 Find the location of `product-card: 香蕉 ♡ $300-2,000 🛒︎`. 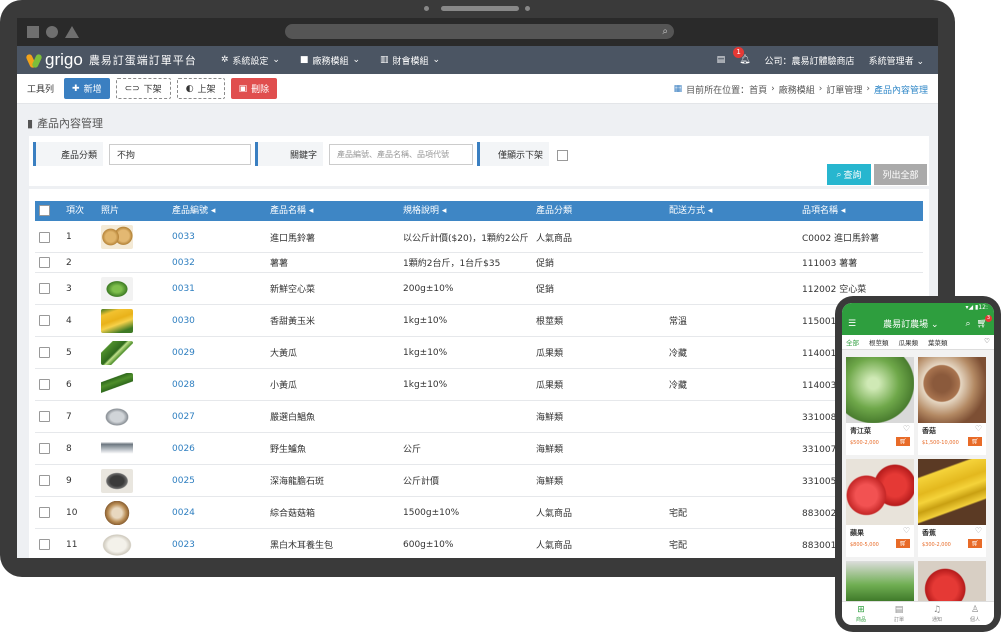

product-card: 香蕉 ♡ $300-2,000 🛒︎ is located at coordinates (952, 508).